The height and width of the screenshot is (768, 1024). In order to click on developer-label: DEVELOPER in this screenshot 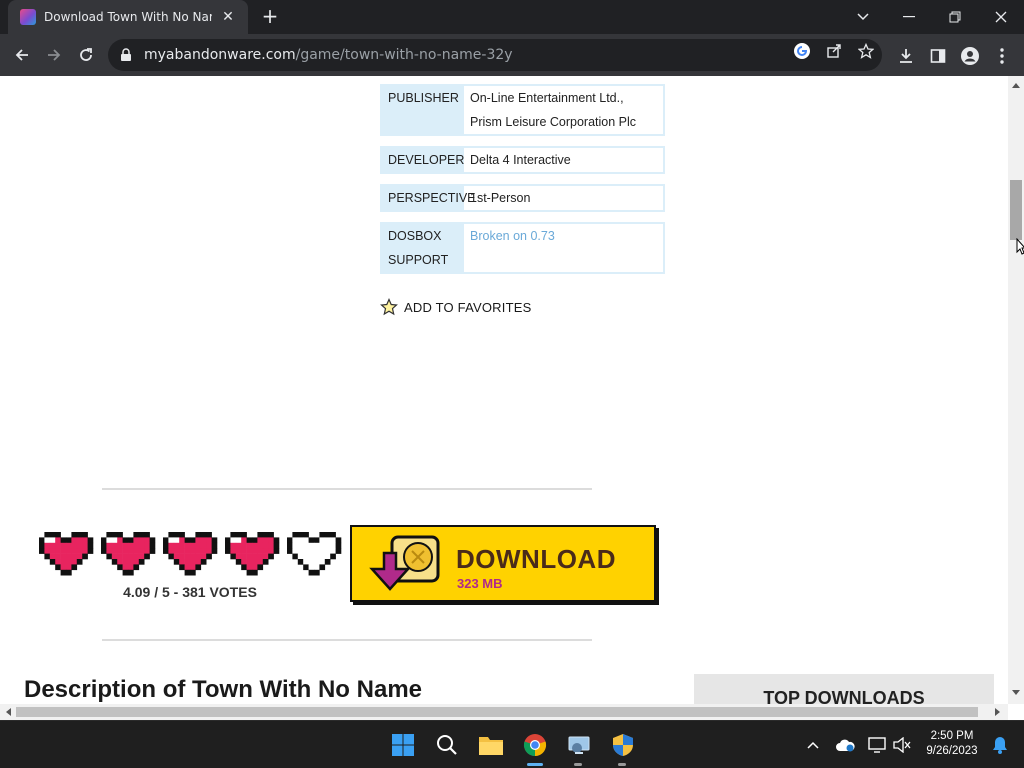, I will do `click(423, 160)`.